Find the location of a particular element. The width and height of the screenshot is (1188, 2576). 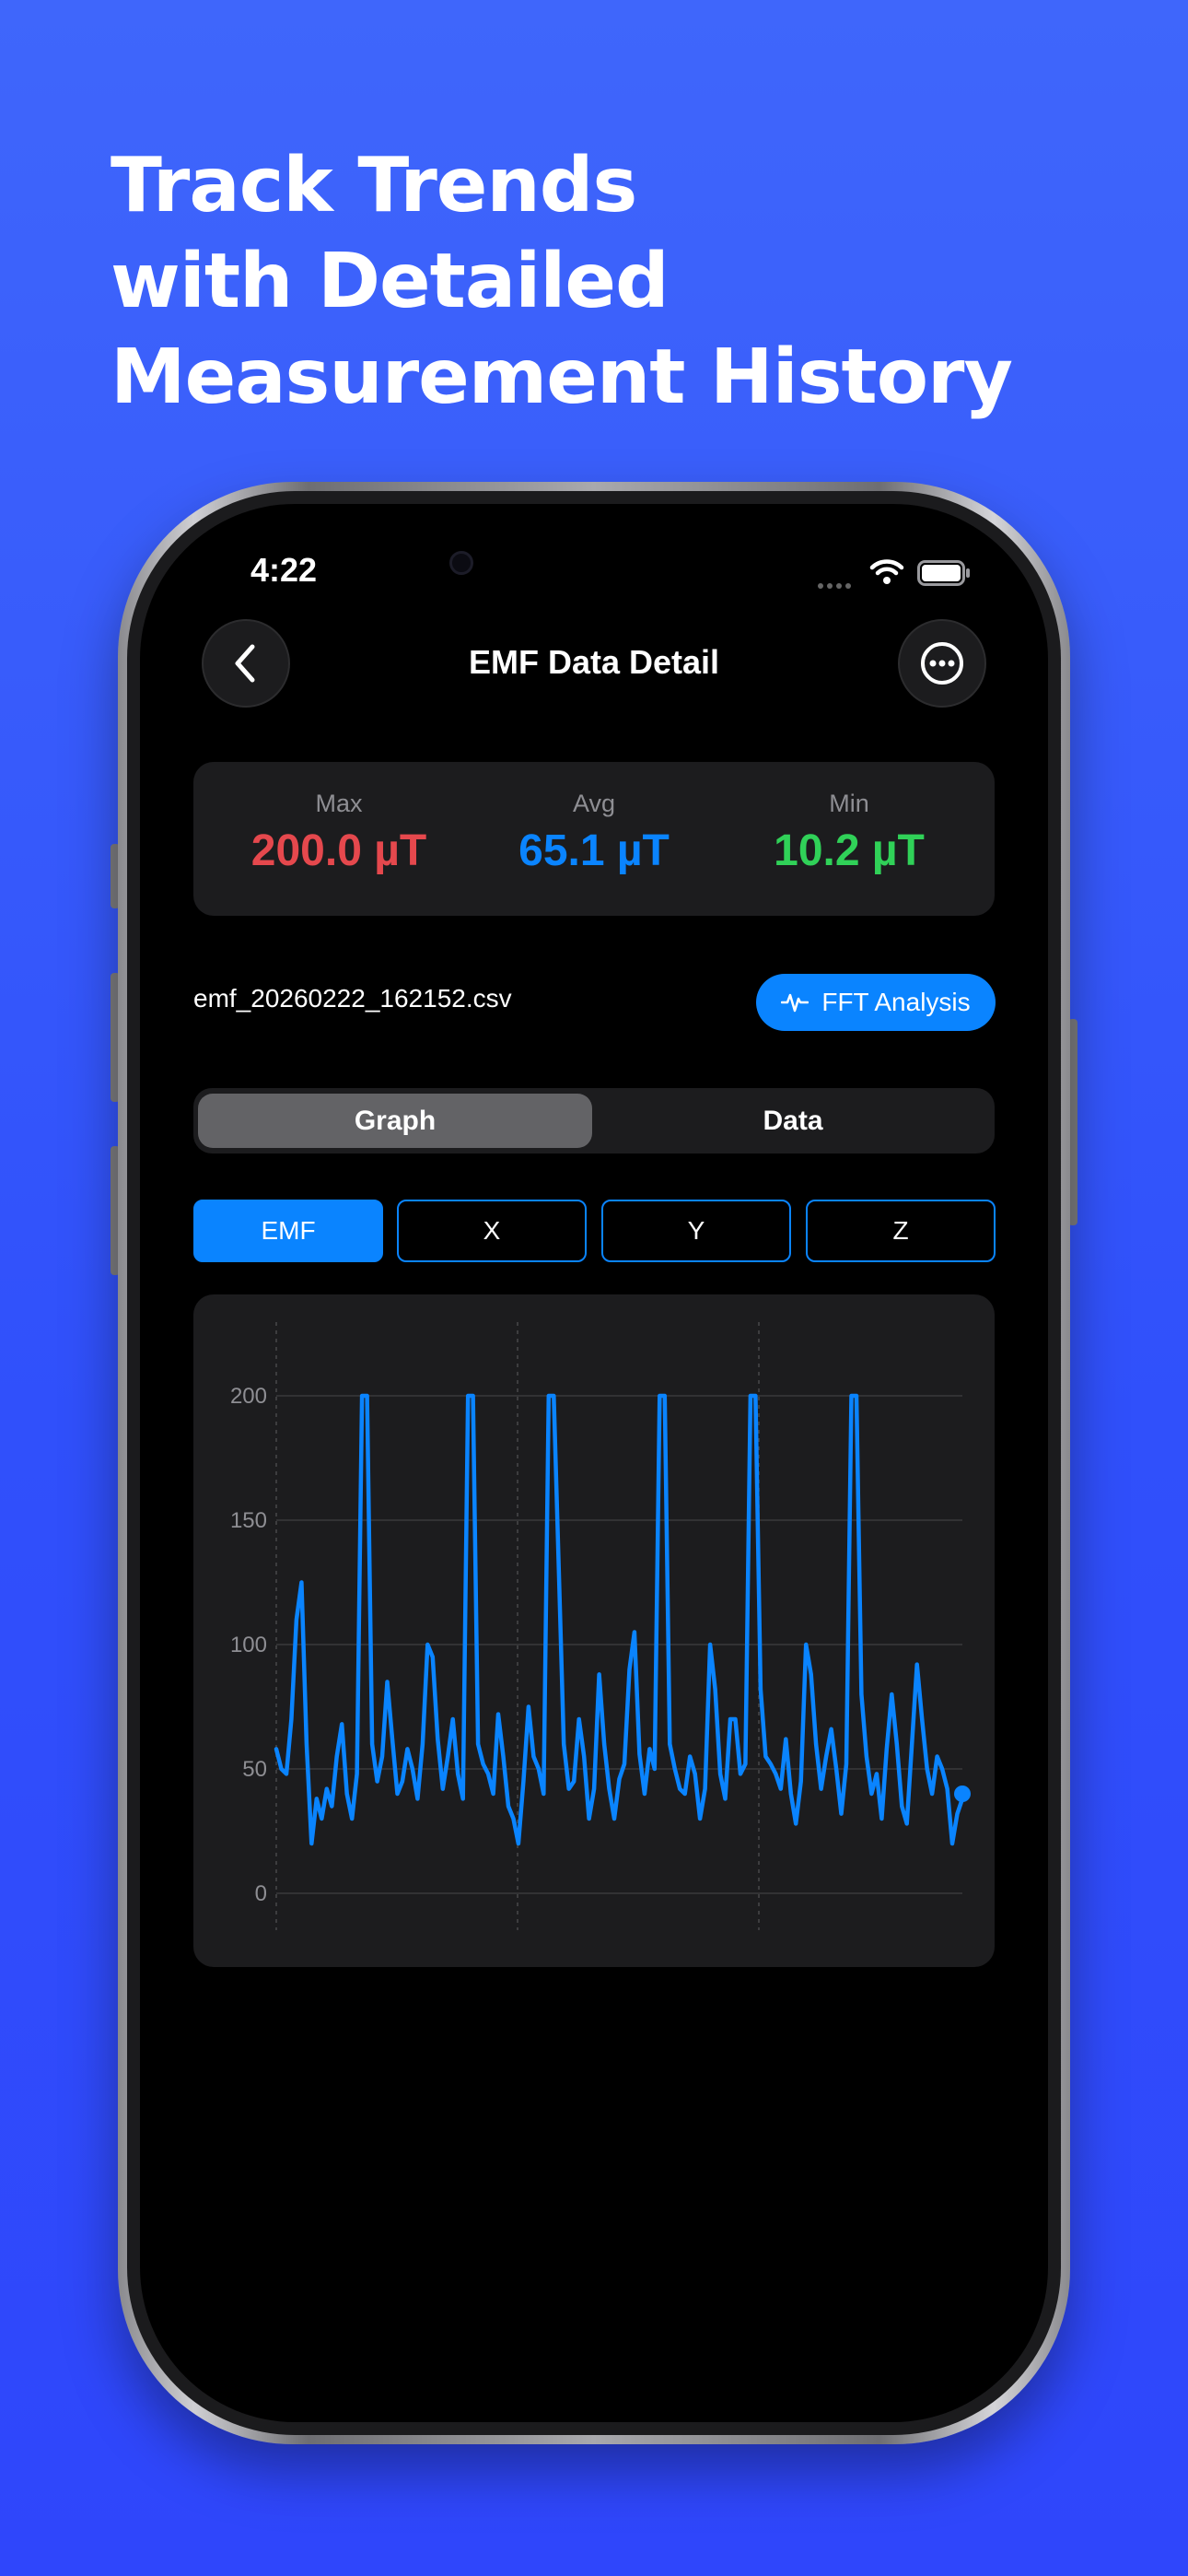

emf-line-chart: 0 50 100 150 200 is located at coordinates (600, 1626).